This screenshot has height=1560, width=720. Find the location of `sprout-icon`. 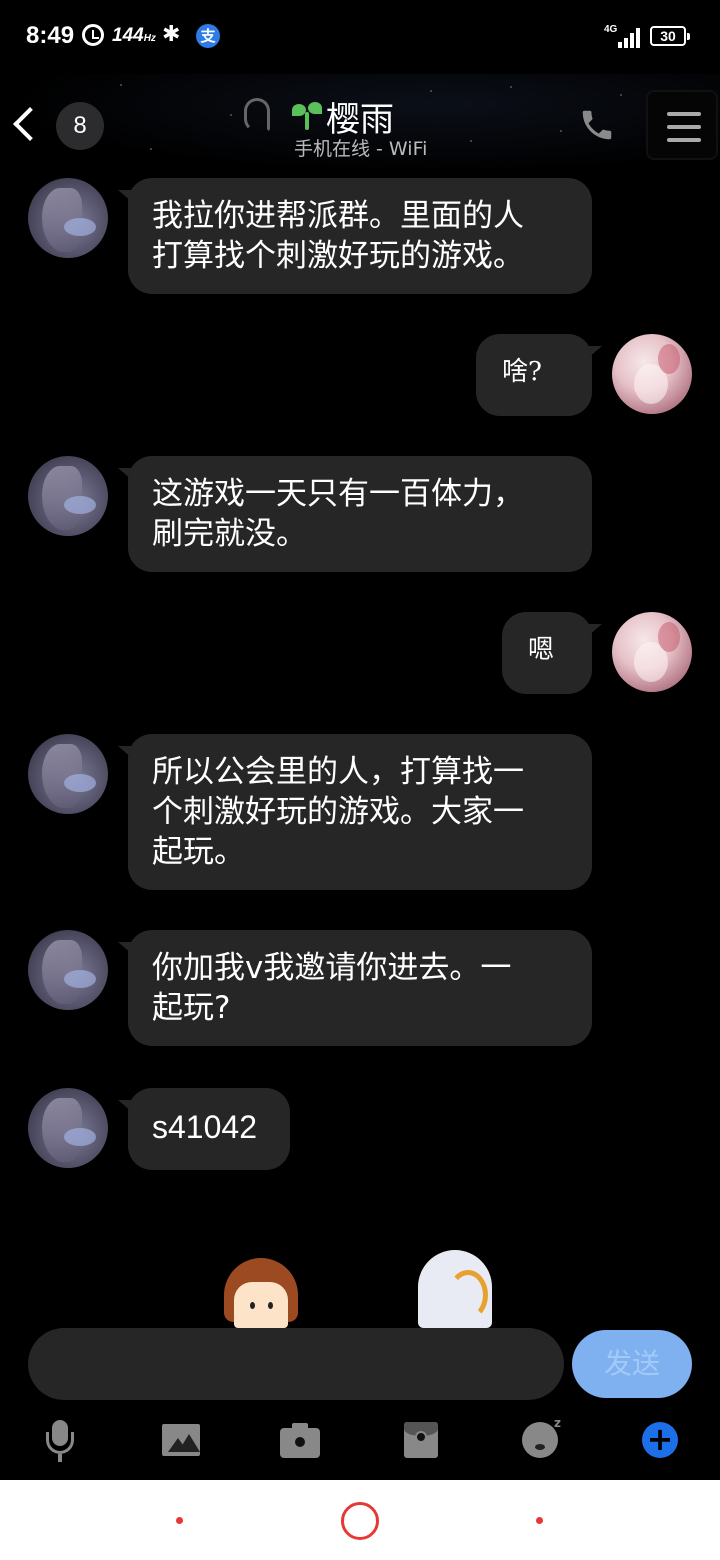

sprout-icon is located at coordinates (307, 117).